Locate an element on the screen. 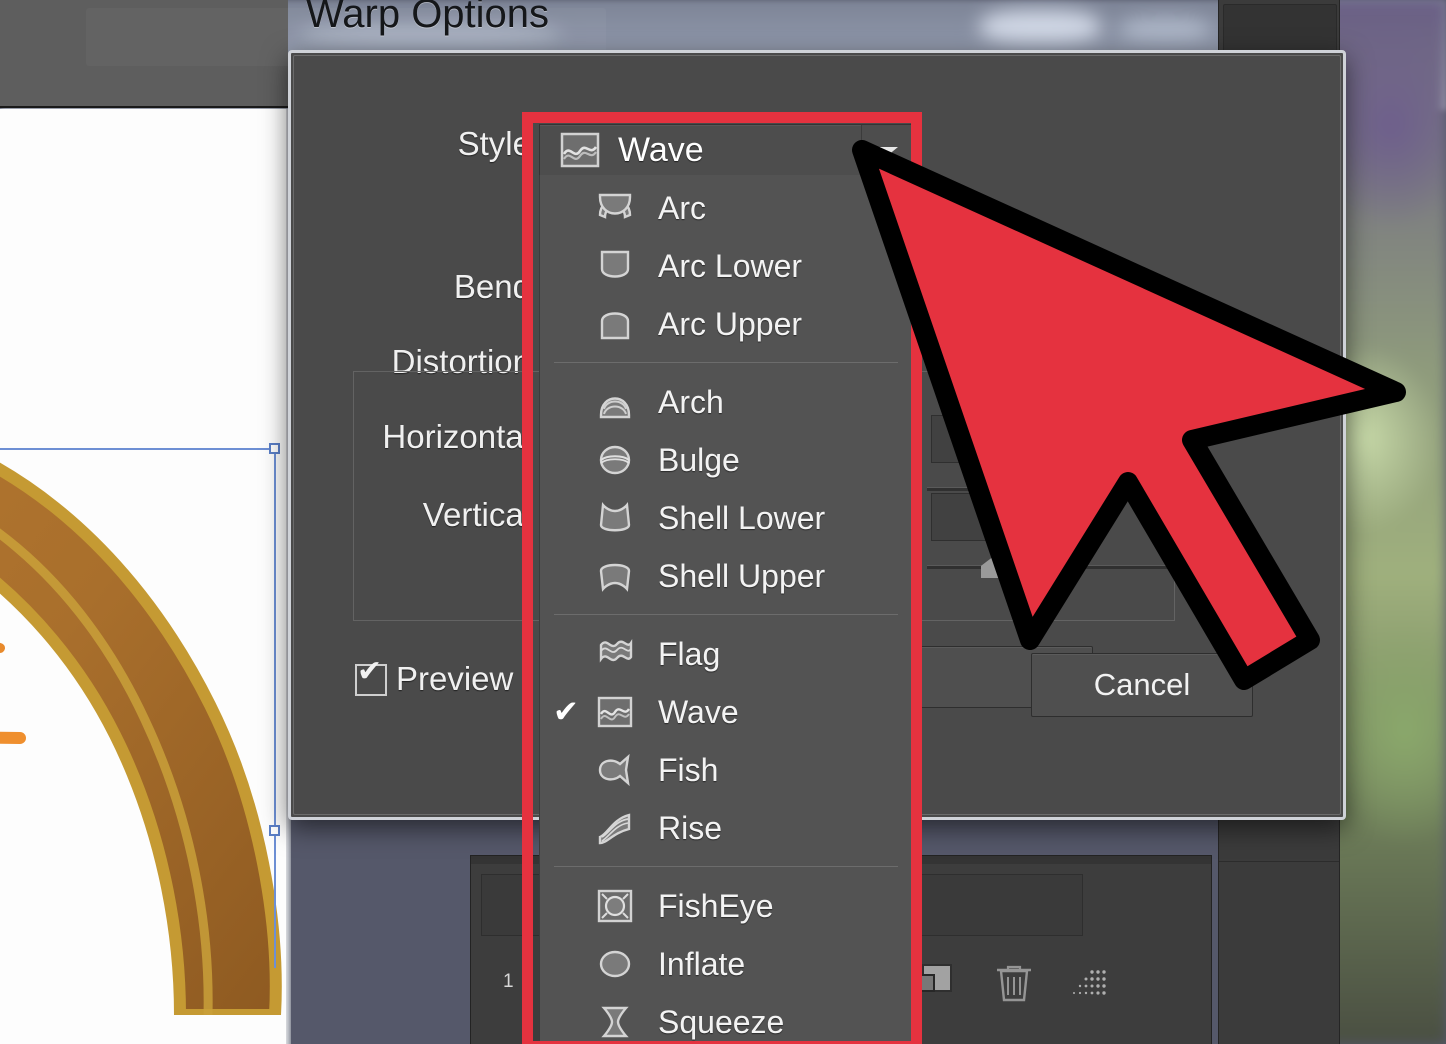 Image resolution: width=1446 pixels, height=1044 pixels. menu-item-label: Arch is located at coordinates (691, 401).